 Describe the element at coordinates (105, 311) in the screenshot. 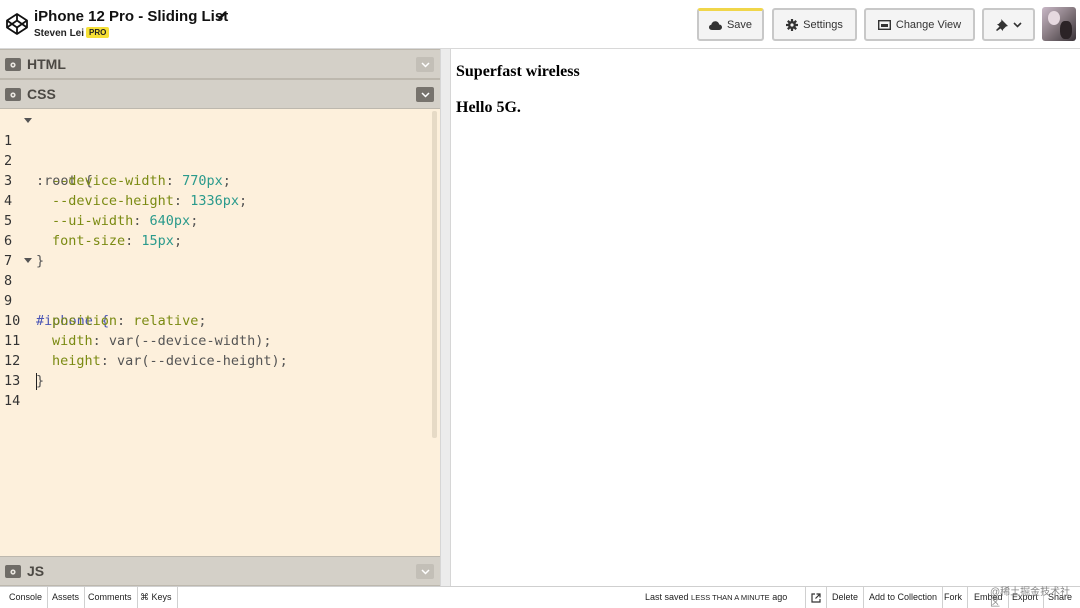

I see `code-line: 9 position: relative;` at that location.